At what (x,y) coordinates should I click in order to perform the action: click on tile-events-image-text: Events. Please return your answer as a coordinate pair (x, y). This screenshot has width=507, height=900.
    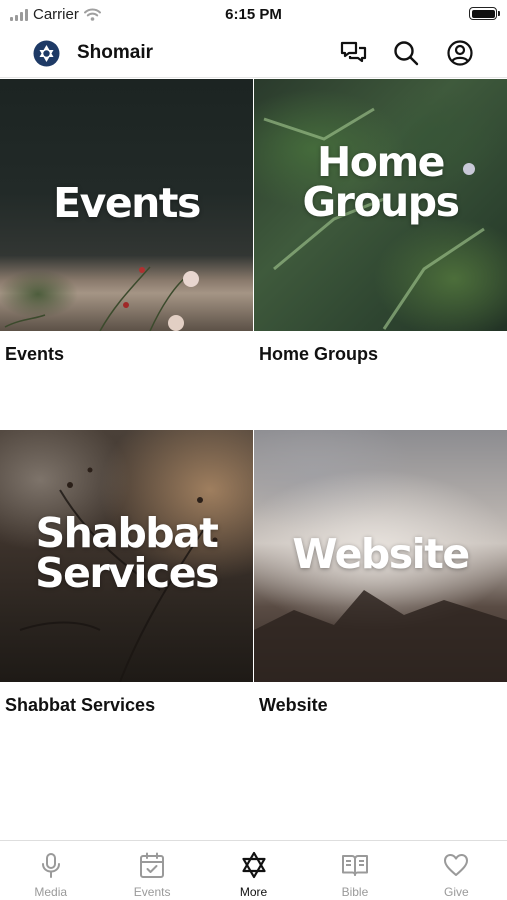
    Looking at the image, I should click on (127, 202).